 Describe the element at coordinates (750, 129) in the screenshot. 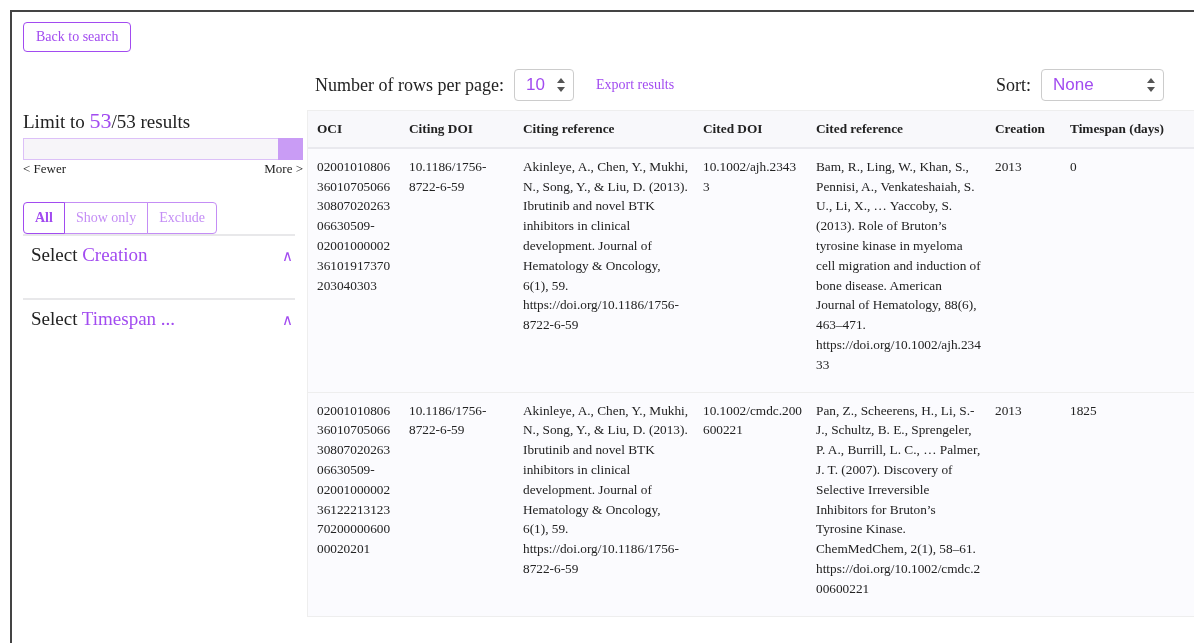

I see `column-header: Cited DOI` at that location.